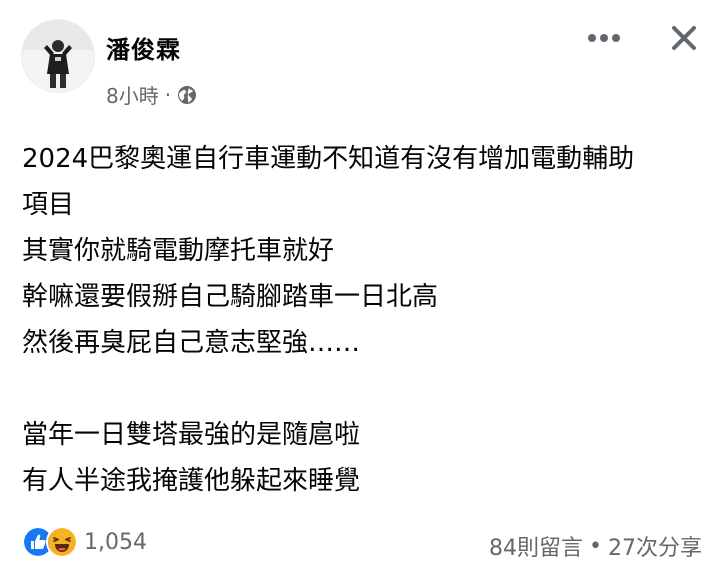  Describe the element at coordinates (362, 542) in the screenshot. I see `post-footer: 1,054 84則留言 • 27次分享` at that location.